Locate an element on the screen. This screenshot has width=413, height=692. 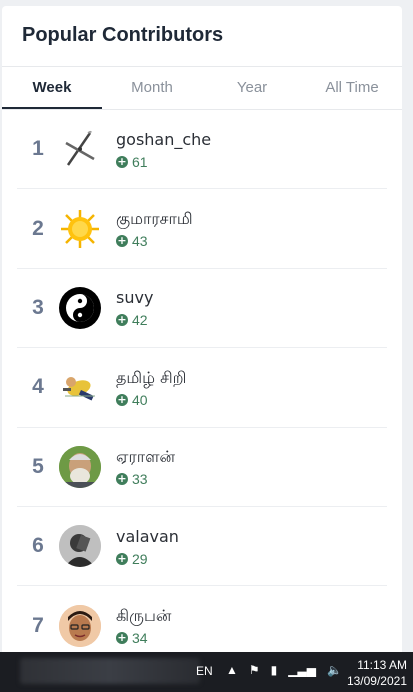
contributor-info: goshan_che + 61 is located at coordinates (163, 149).